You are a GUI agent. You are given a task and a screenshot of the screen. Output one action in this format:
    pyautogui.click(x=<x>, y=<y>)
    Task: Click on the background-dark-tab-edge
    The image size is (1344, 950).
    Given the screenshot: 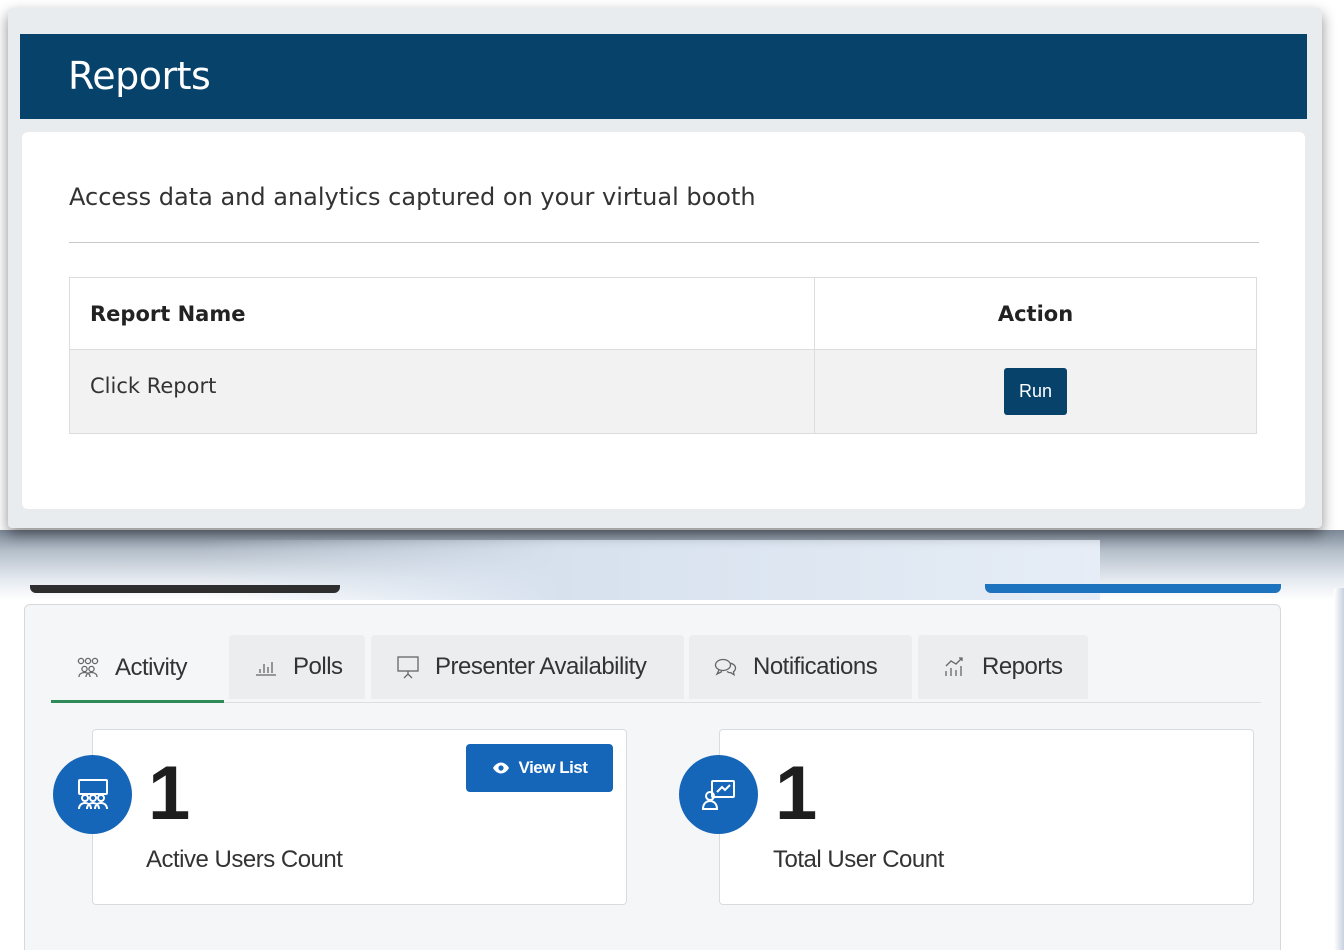 What is the action you would take?
    pyautogui.click(x=185, y=589)
    